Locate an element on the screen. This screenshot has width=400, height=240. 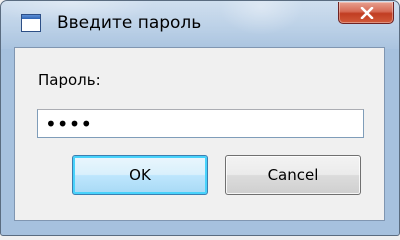
close-icon is located at coordinates (367, 13).